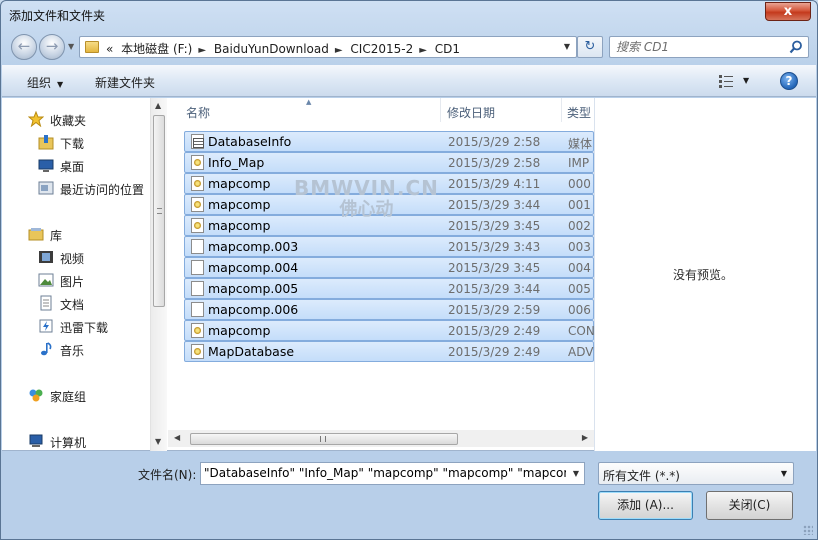 The height and width of the screenshot is (540, 818). Describe the element at coordinates (808, 530) in the screenshot. I see `resize-grip-icon` at that location.